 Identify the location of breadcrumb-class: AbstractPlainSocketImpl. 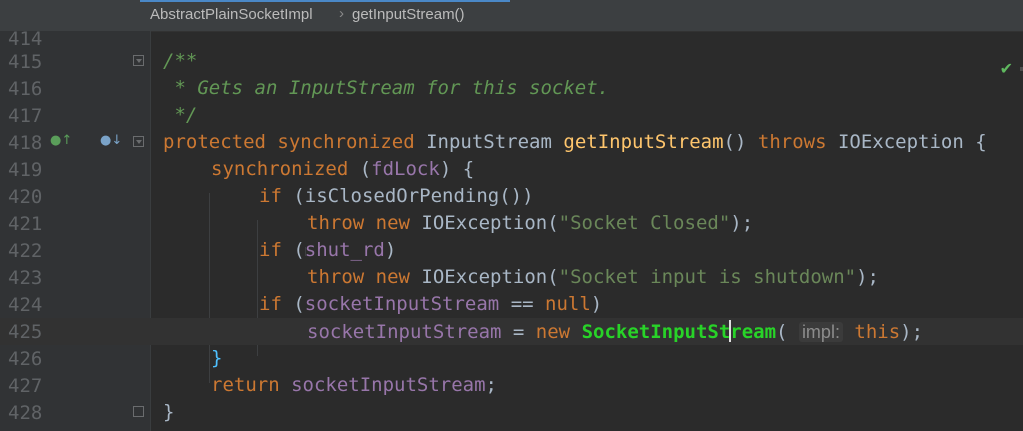
(231, 14).